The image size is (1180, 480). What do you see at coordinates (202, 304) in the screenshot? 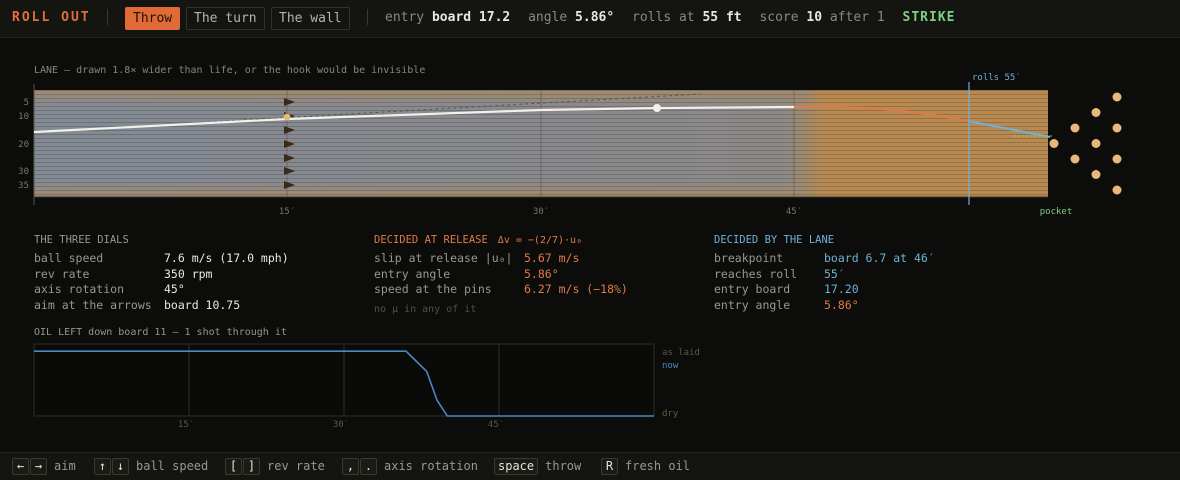
I see `aim-value: board 10.75` at bounding box center [202, 304].